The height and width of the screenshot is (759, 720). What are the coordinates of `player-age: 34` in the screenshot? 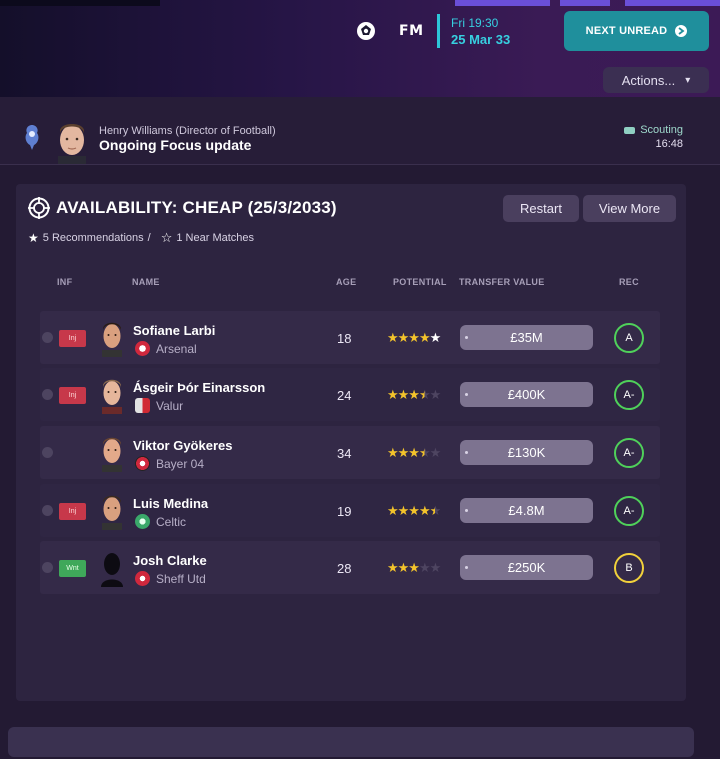 It's located at (344, 453).